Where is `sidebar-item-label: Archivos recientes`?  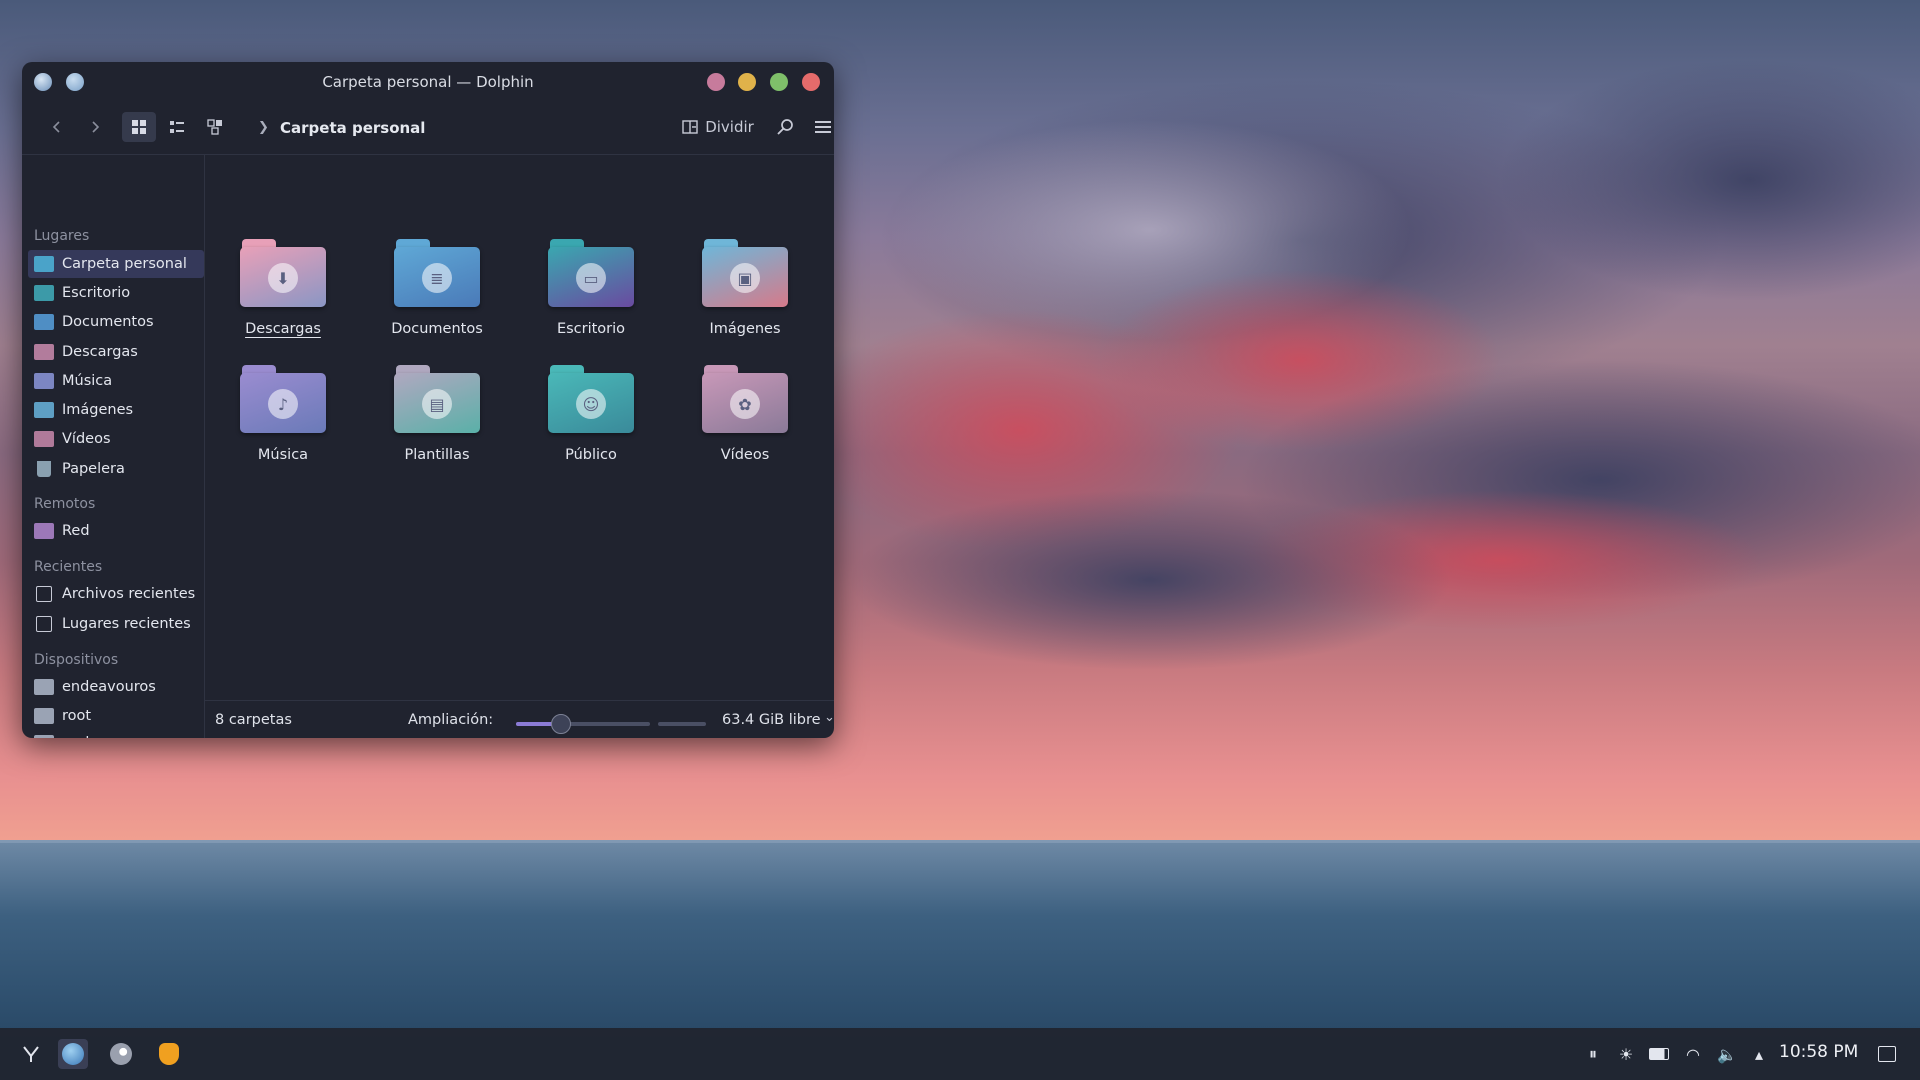 sidebar-item-label: Archivos recientes is located at coordinates (129, 594).